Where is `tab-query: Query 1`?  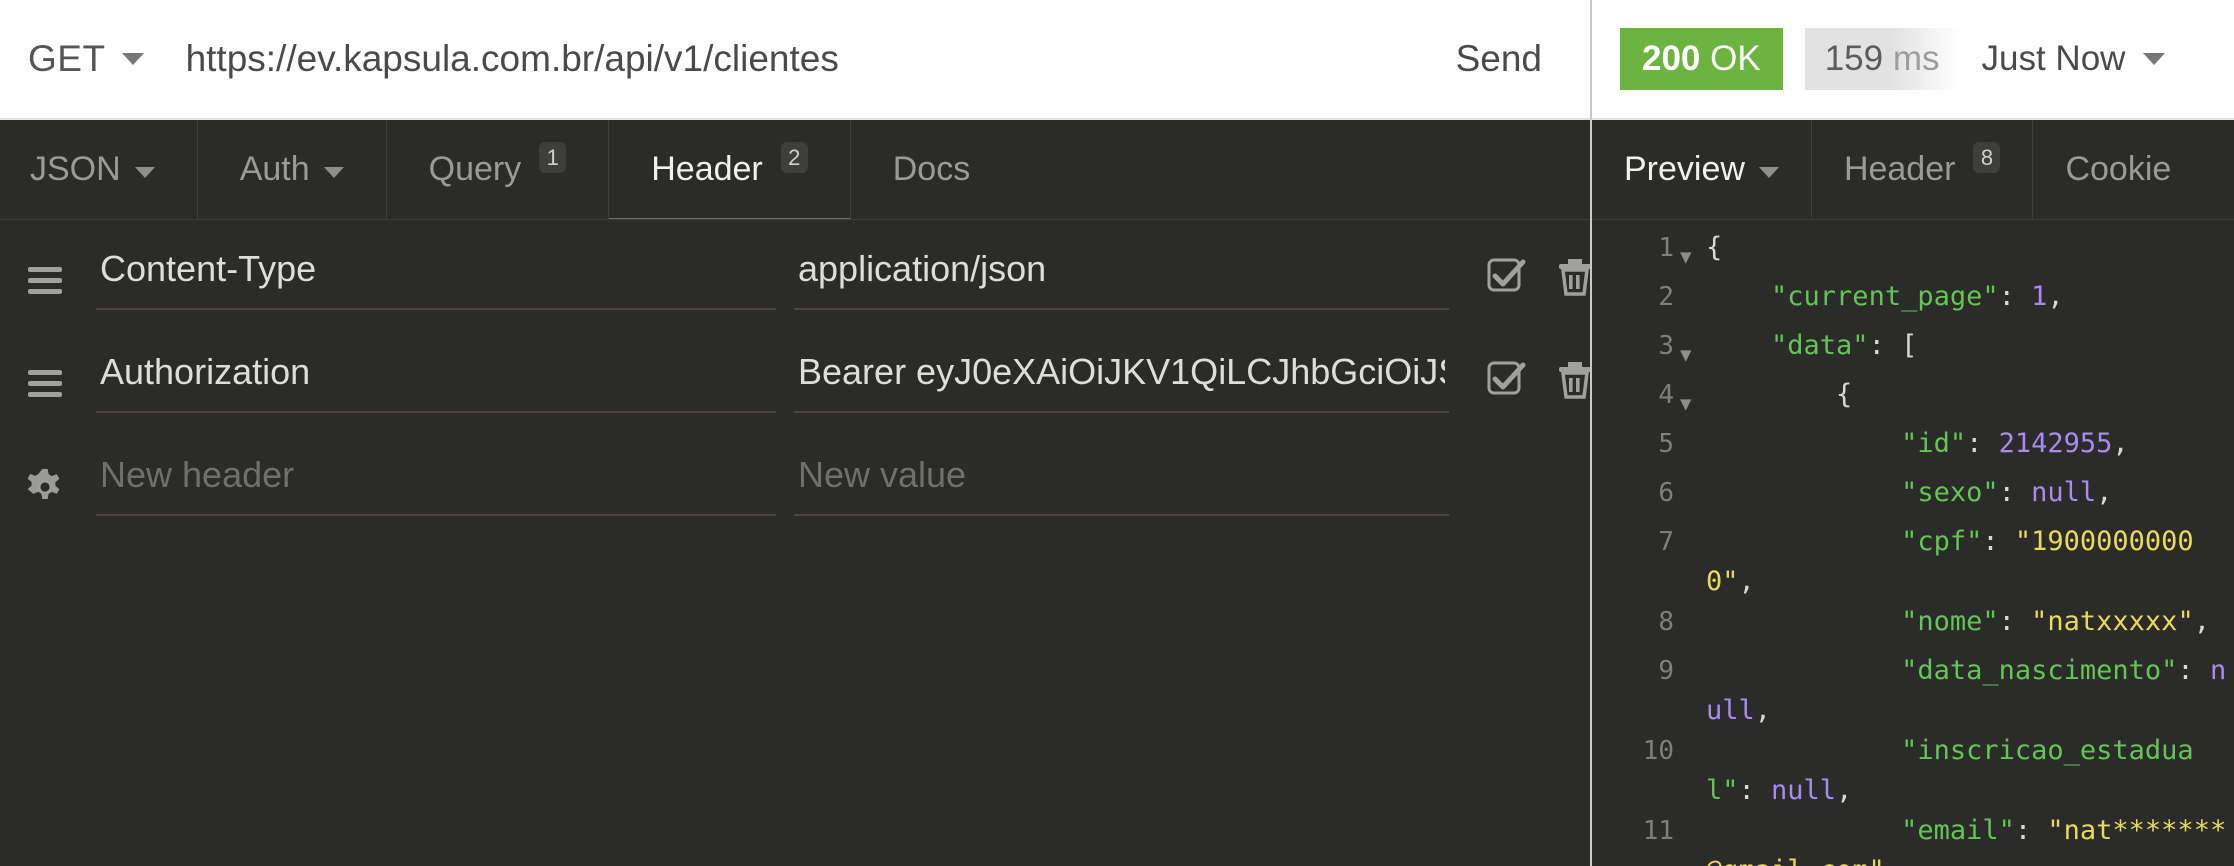 tab-query: Query 1 is located at coordinates (498, 169).